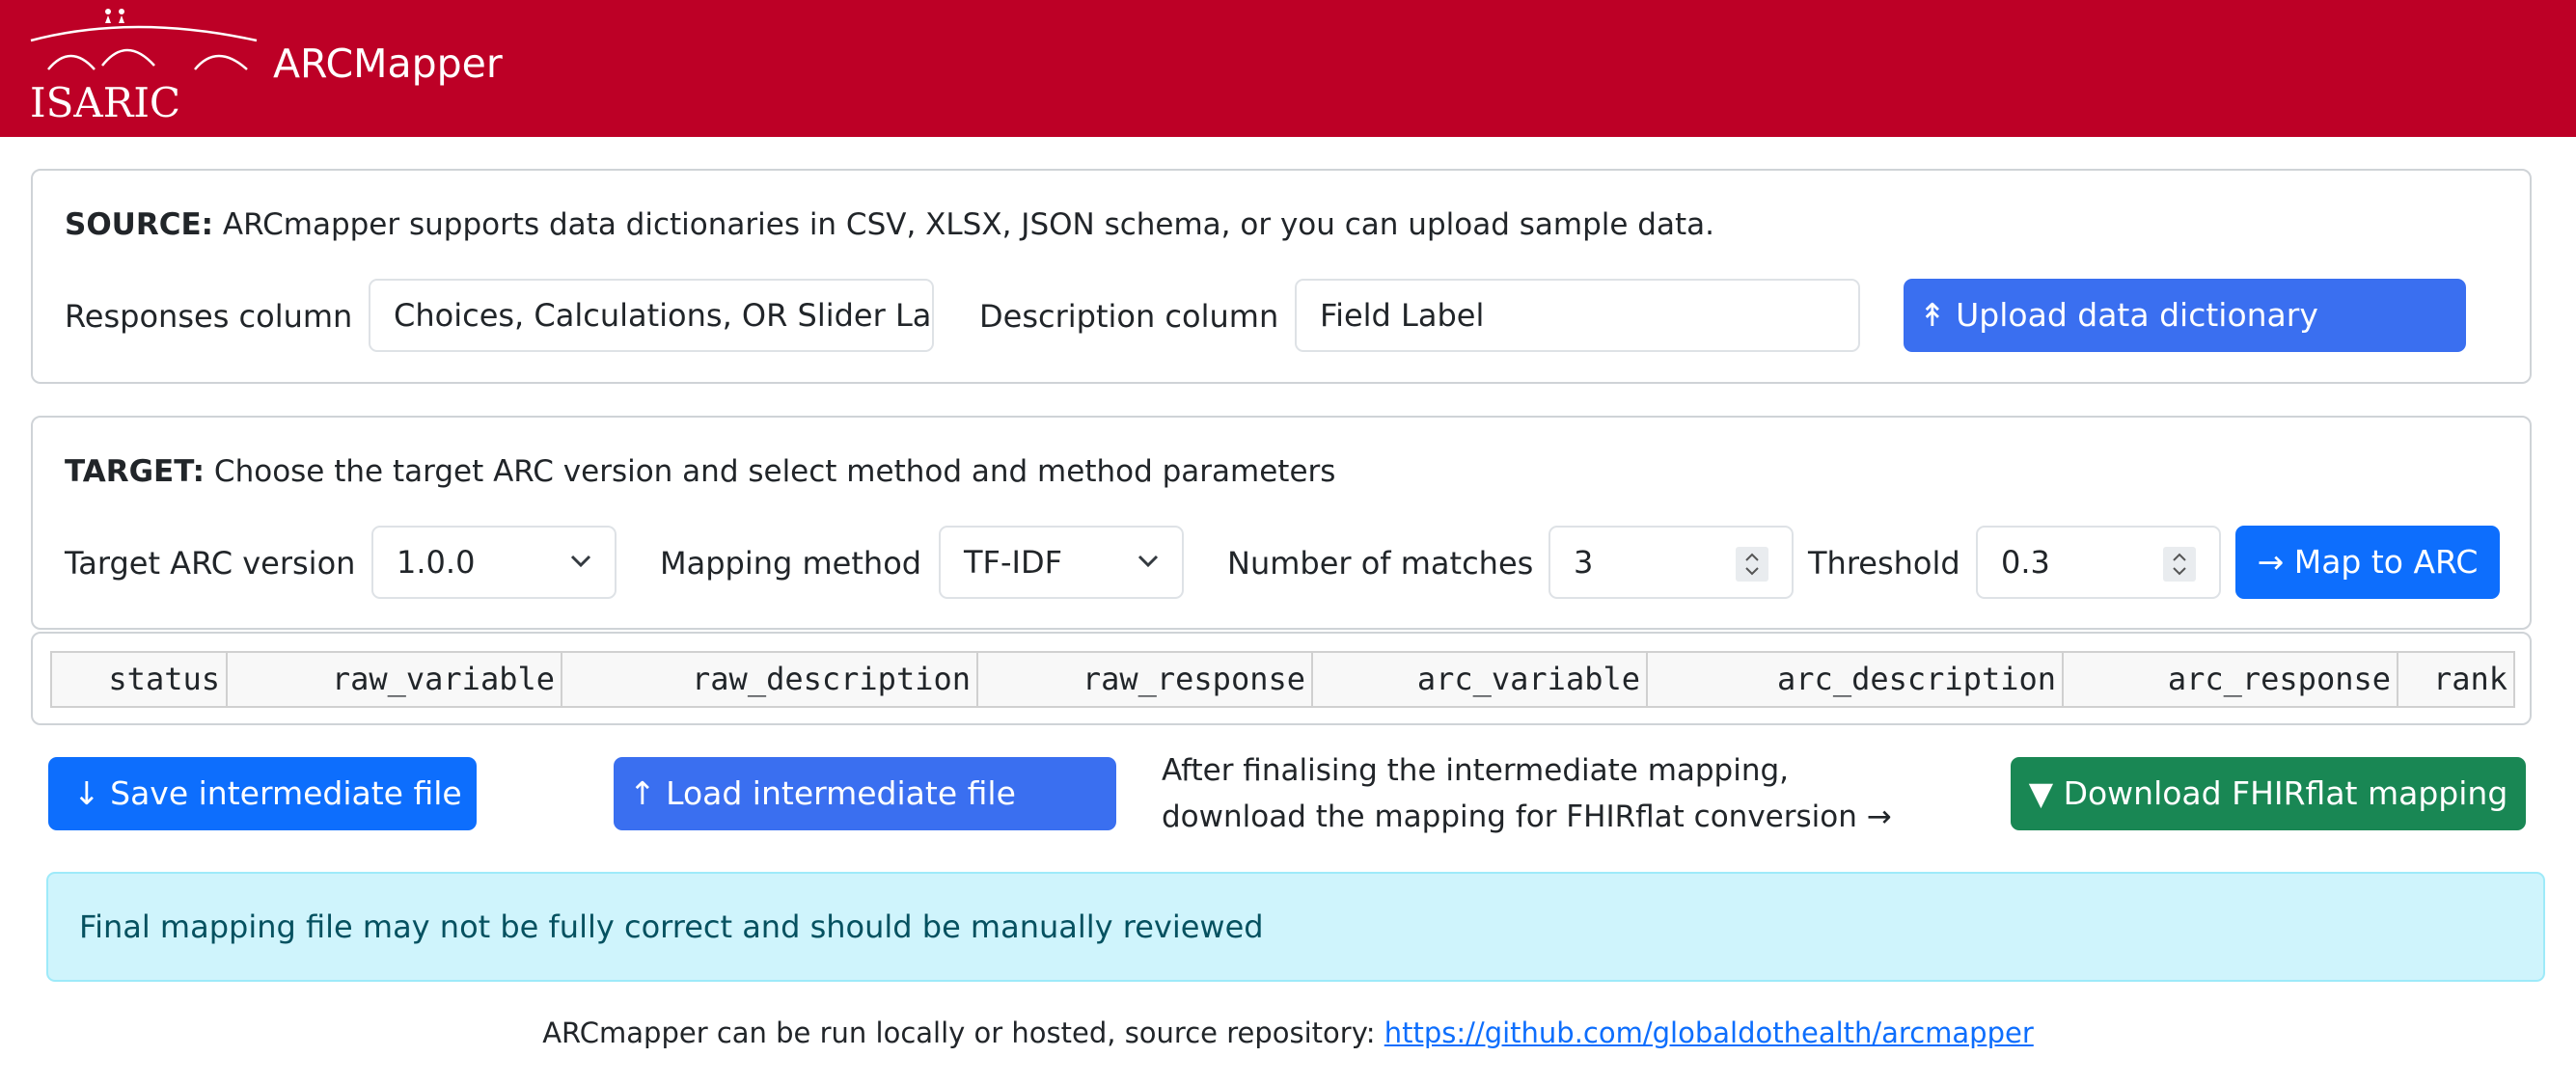  Describe the element at coordinates (106, 102) in the screenshot. I see `logo-text: ISARIC` at that location.